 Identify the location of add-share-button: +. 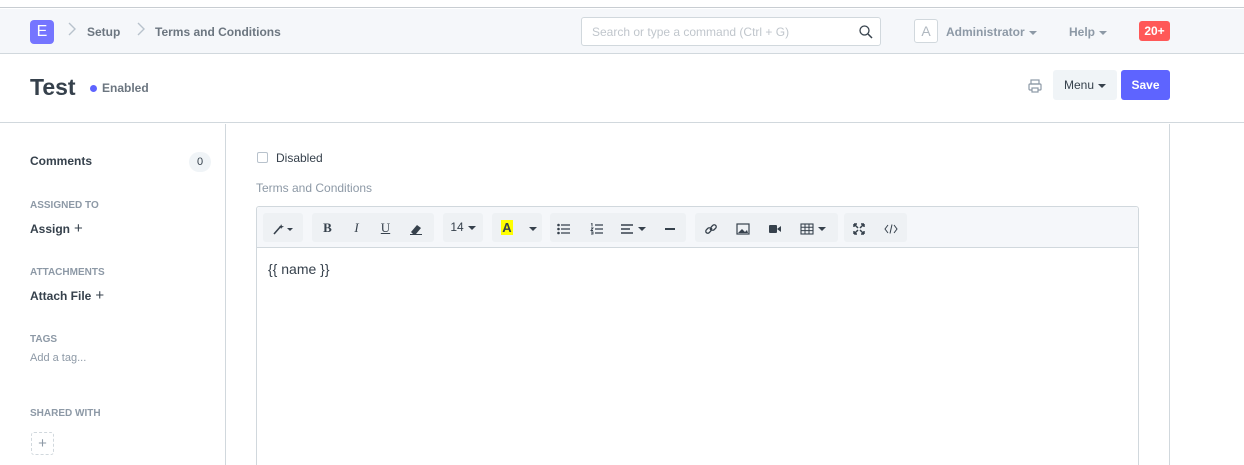
(42, 443).